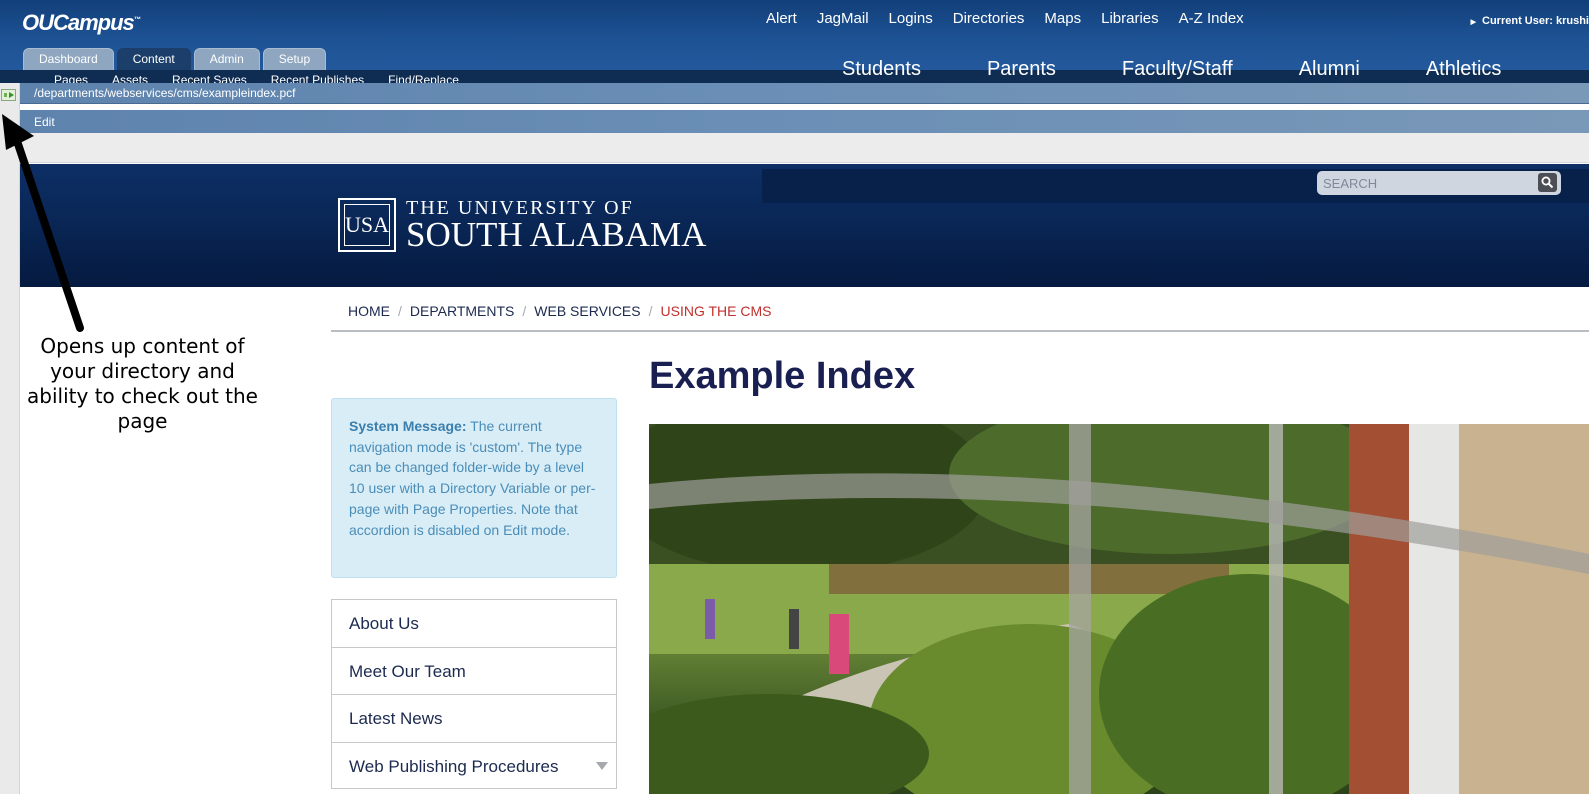 This screenshot has width=1589, height=794. Describe the element at coordinates (209, 78) in the screenshot. I see `subnav-recent-saves: Recent Saves` at that location.